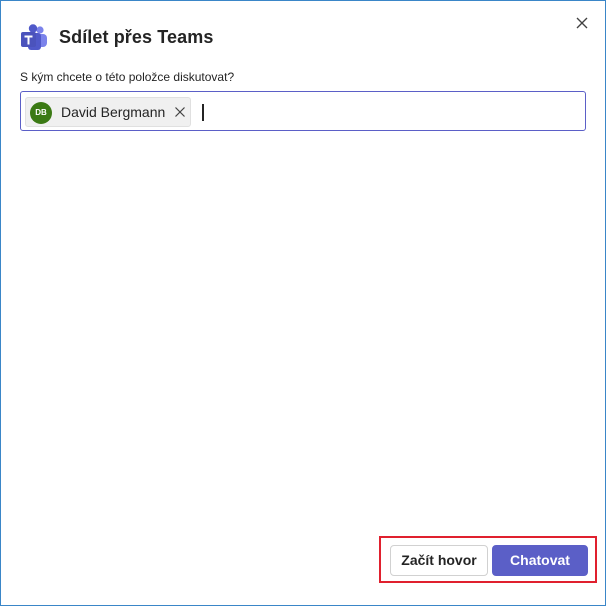 Image resolution: width=606 pixels, height=606 pixels. I want to click on recipient-chip: DB David Bergmann, so click(108, 112).